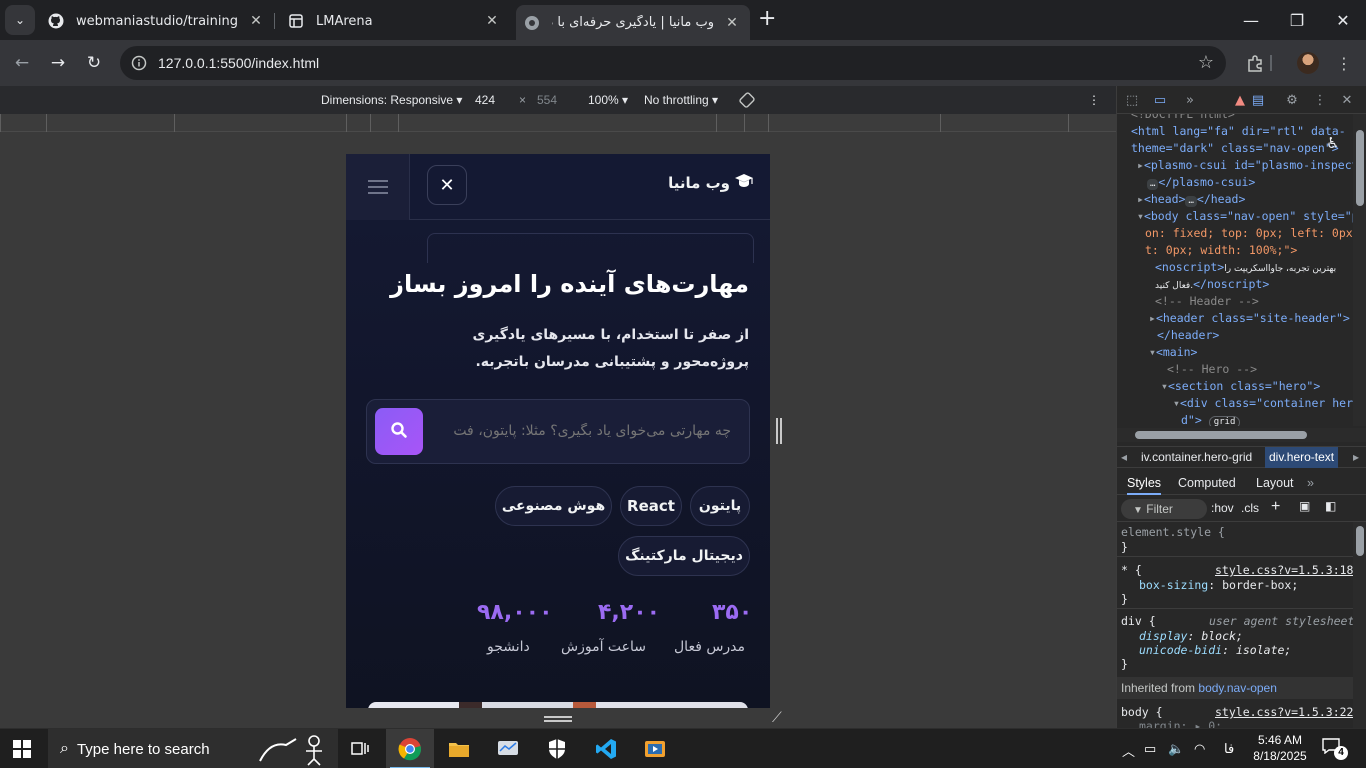  Describe the element at coordinates (360, 748) in the screenshot. I see `task-view-icon` at that location.